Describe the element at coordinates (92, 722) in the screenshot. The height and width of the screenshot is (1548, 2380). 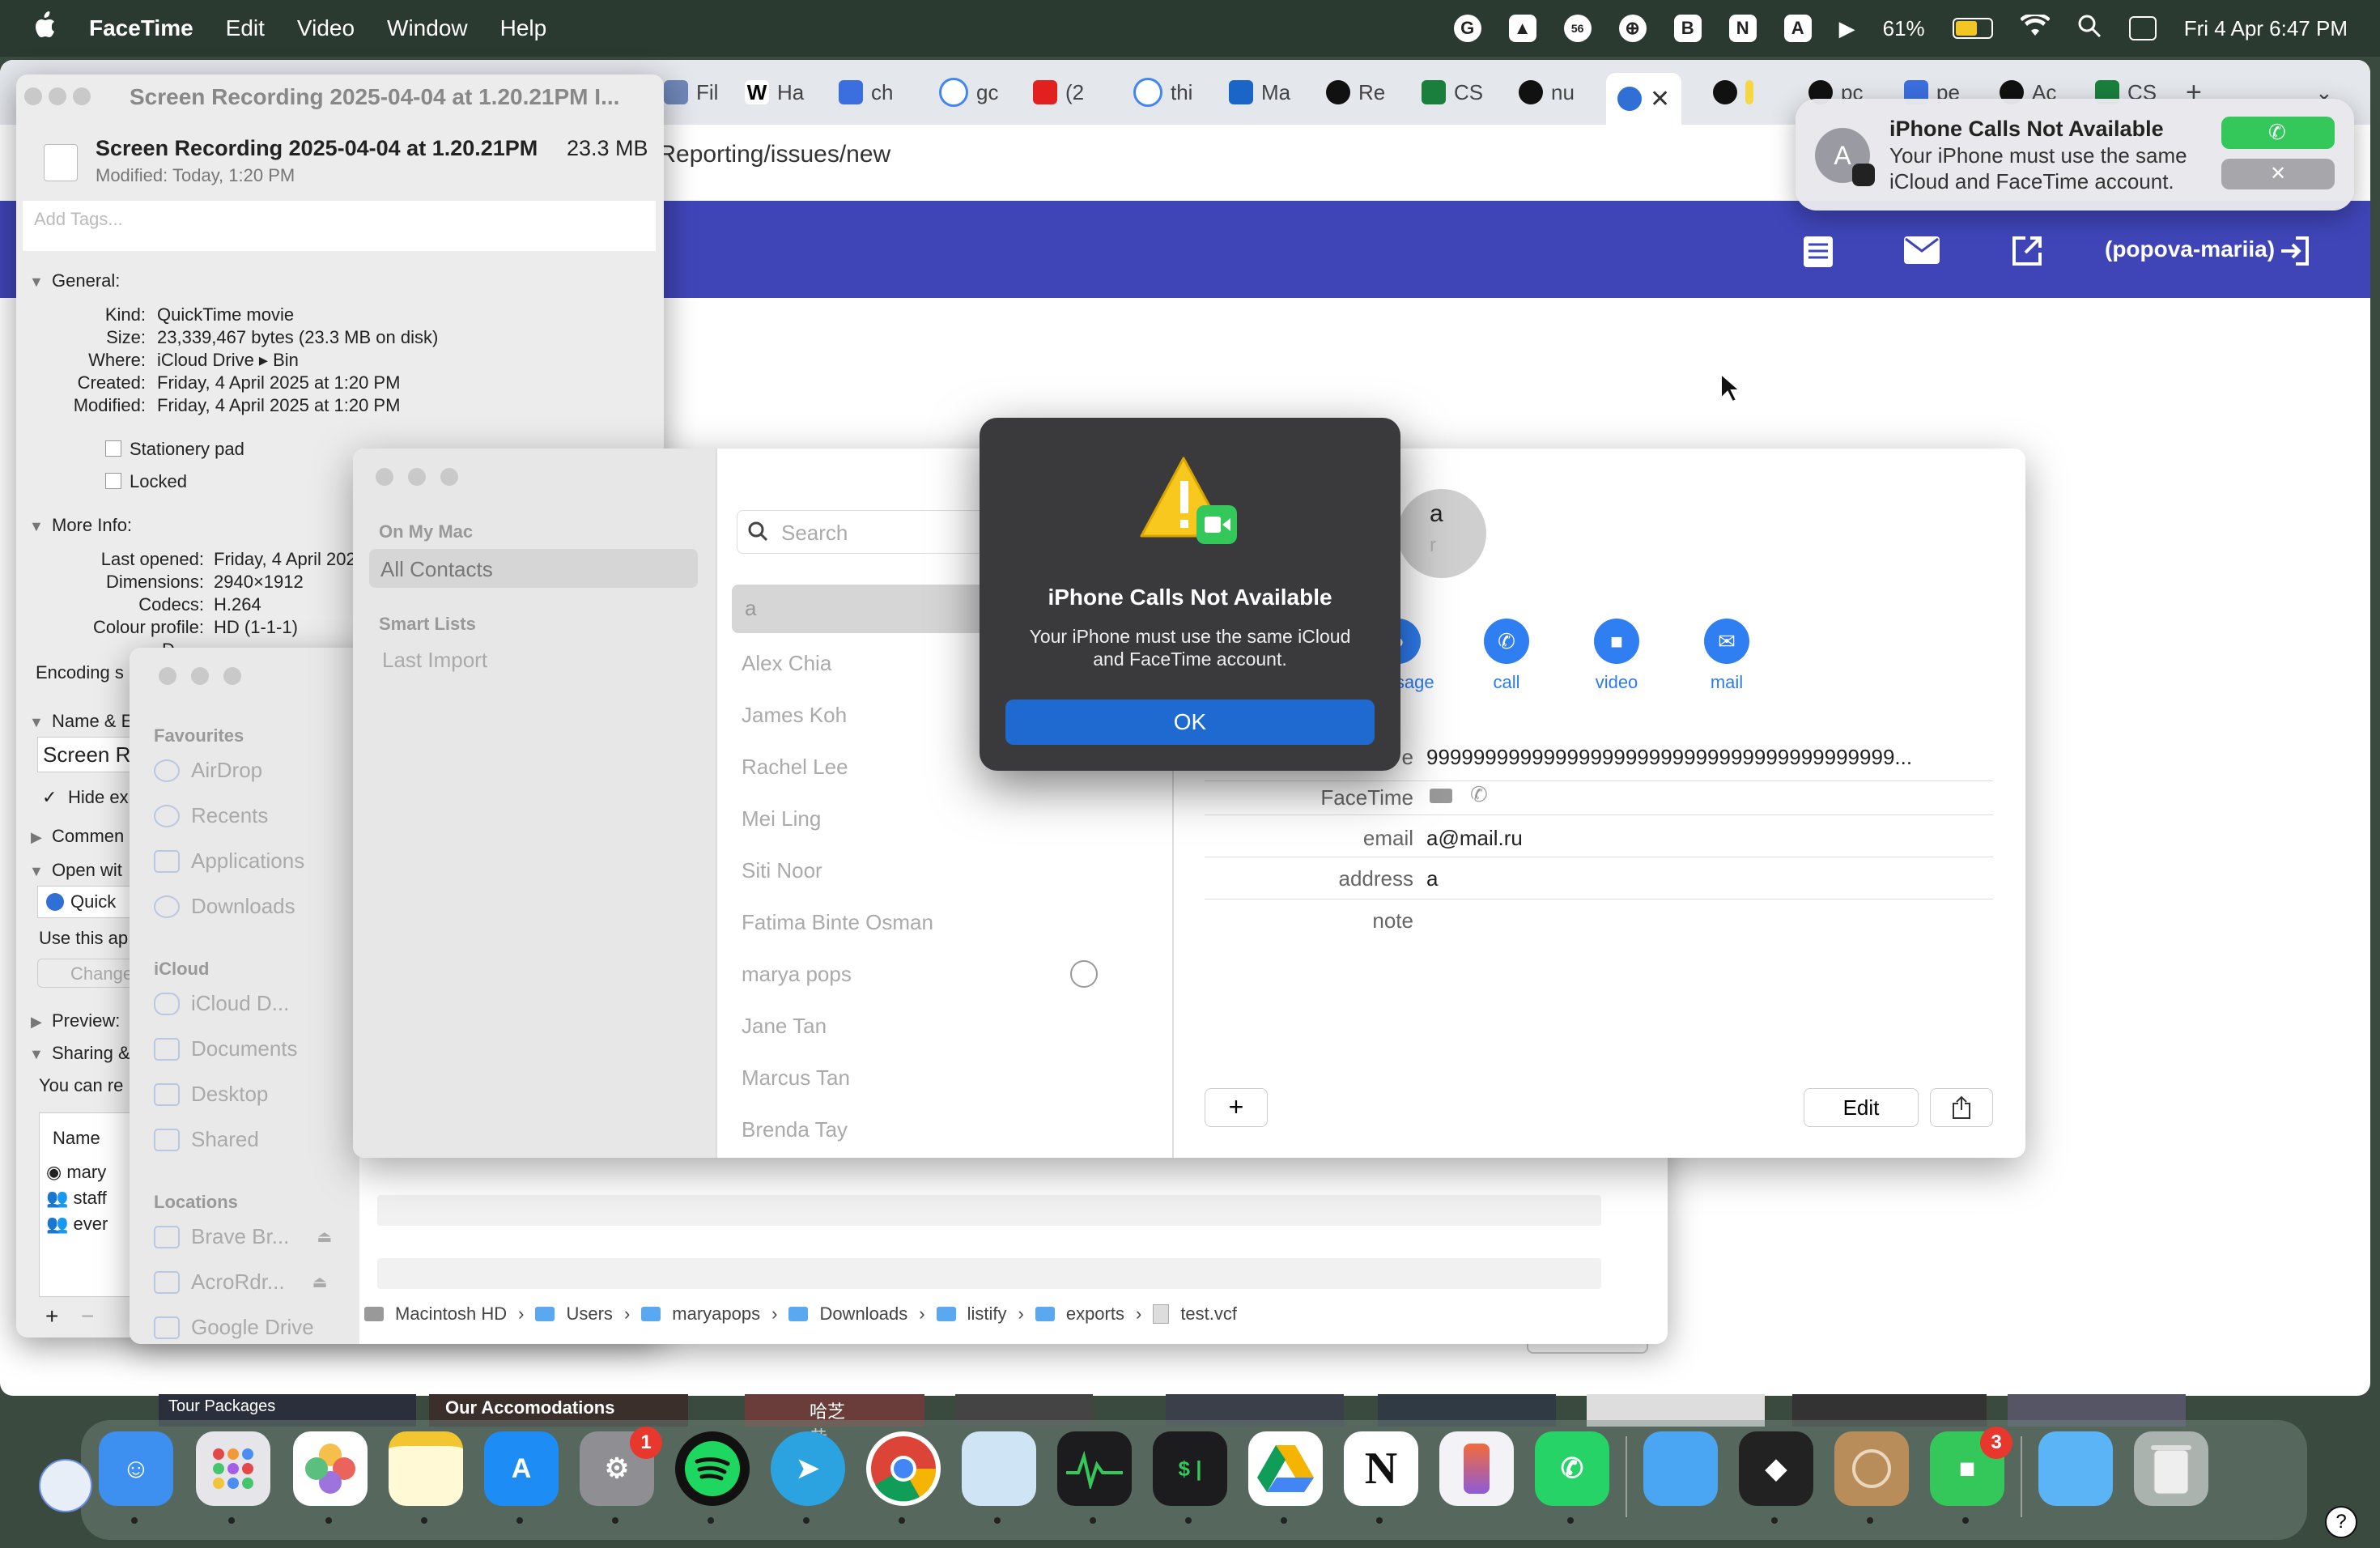
I see `name-extension-header: Name & E` at that location.